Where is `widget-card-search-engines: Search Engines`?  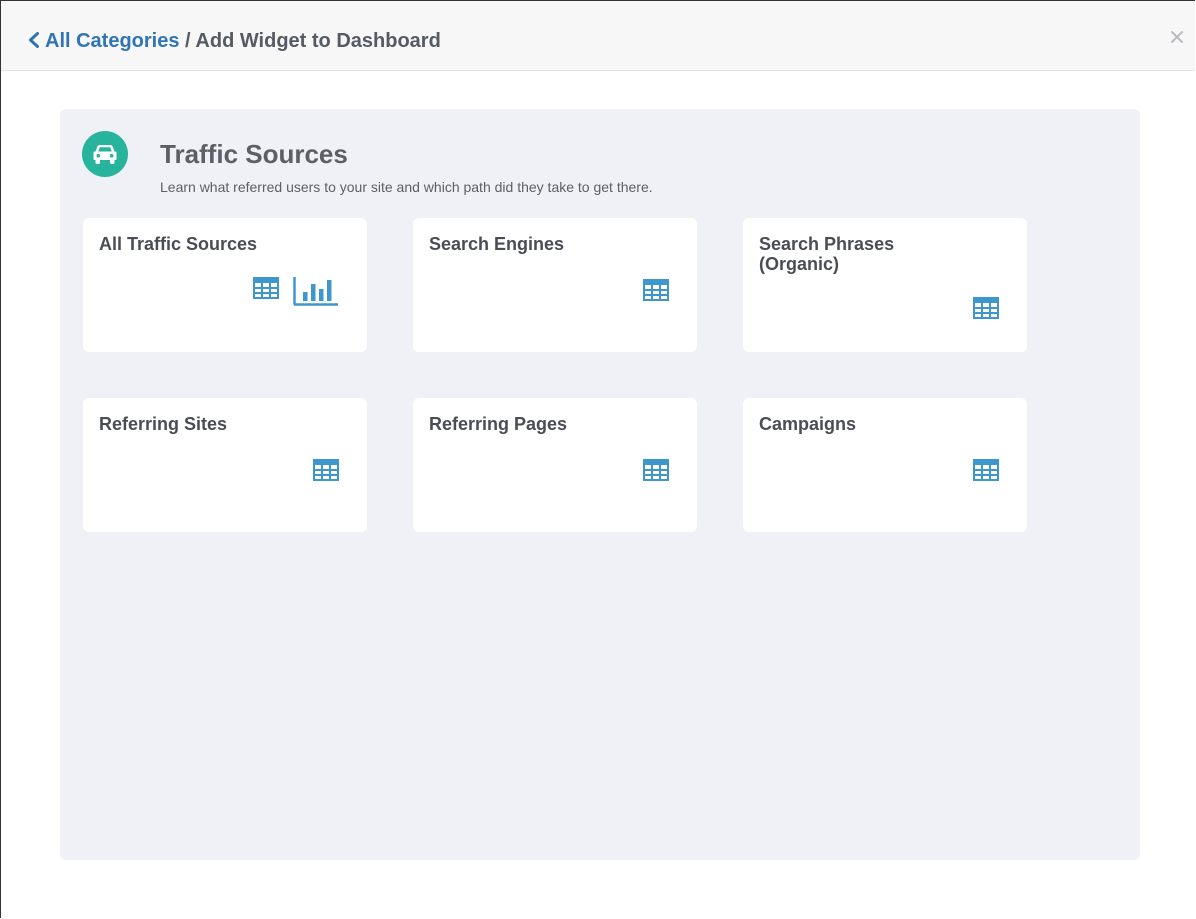
widget-card-search-engines: Search Engines is located at coordinates (555, 285).